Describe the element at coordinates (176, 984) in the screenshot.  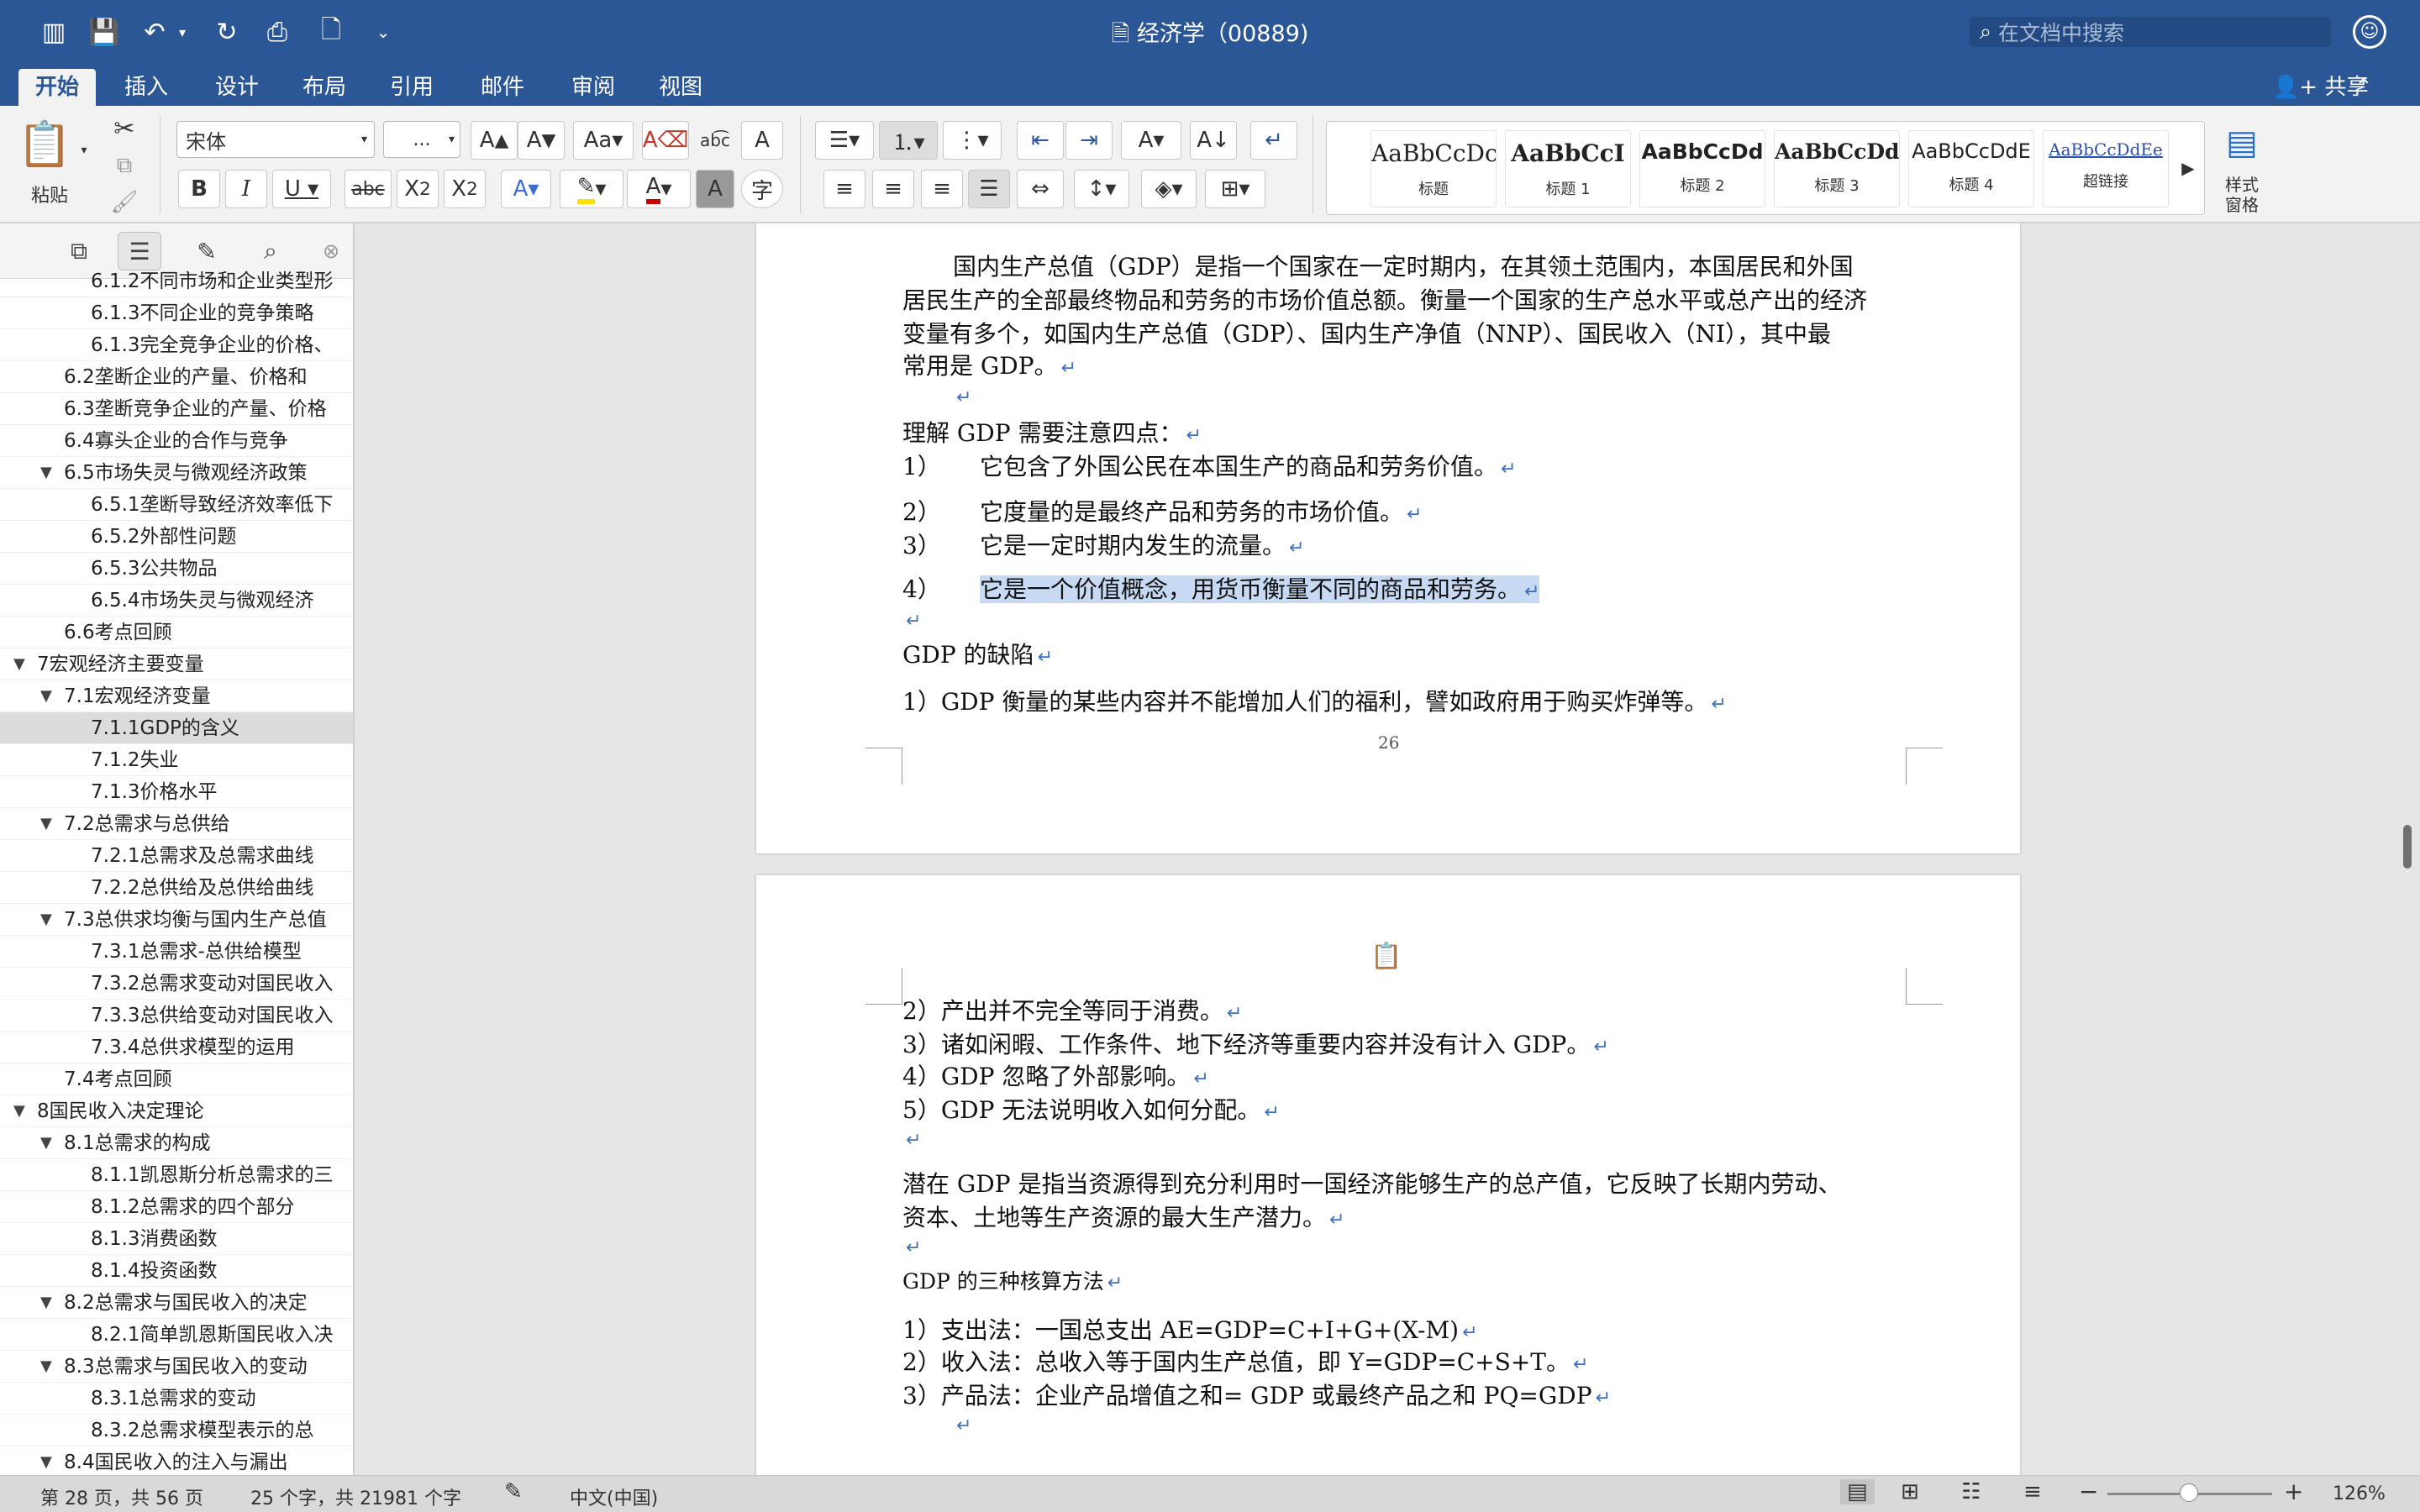
I see `nav-outline-item: 7.3.2总需求变动对国民收入` at that location.